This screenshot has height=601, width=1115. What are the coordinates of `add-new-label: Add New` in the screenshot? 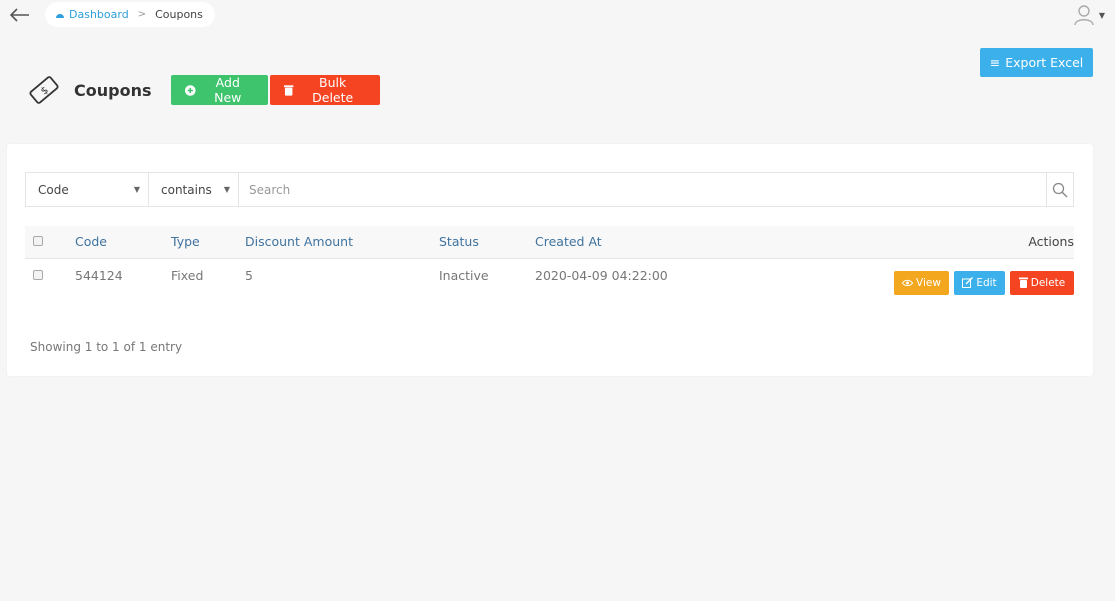 It's located at (228, 90).